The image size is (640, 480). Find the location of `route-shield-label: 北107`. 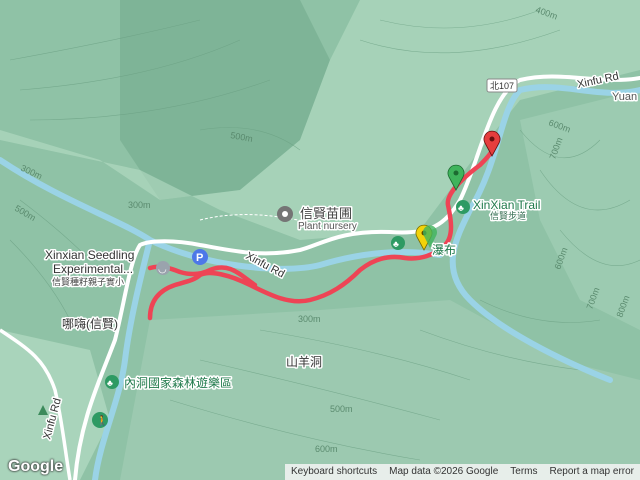

route-shield-label: 北107 is located at coordinates (502, 86).